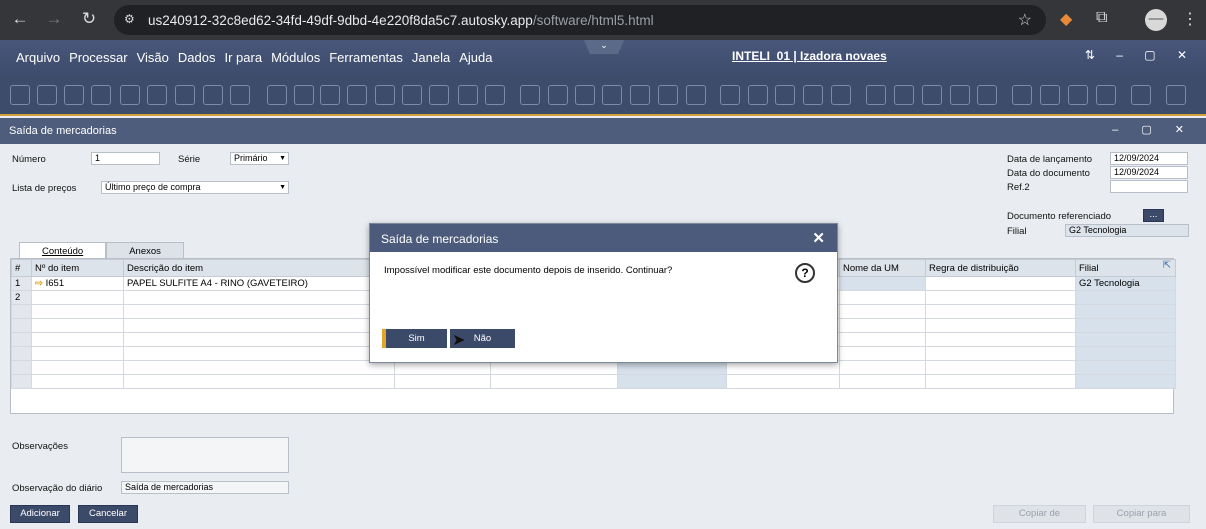 The image size is (1206, 529). What do you see at coordinates (414, 338) in the screenshot?
I see `yes-button: Sim` at bounding box center [414, 338].